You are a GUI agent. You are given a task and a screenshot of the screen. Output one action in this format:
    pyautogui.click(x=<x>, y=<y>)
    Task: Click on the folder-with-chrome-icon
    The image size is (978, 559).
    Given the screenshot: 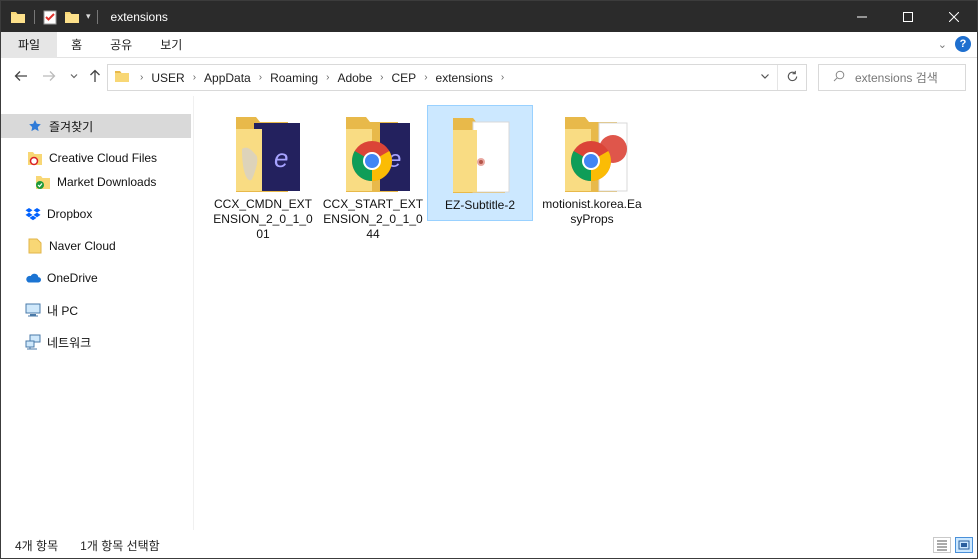 What is the action you would take?
    pyautogui.click(x=592, y=152)
    